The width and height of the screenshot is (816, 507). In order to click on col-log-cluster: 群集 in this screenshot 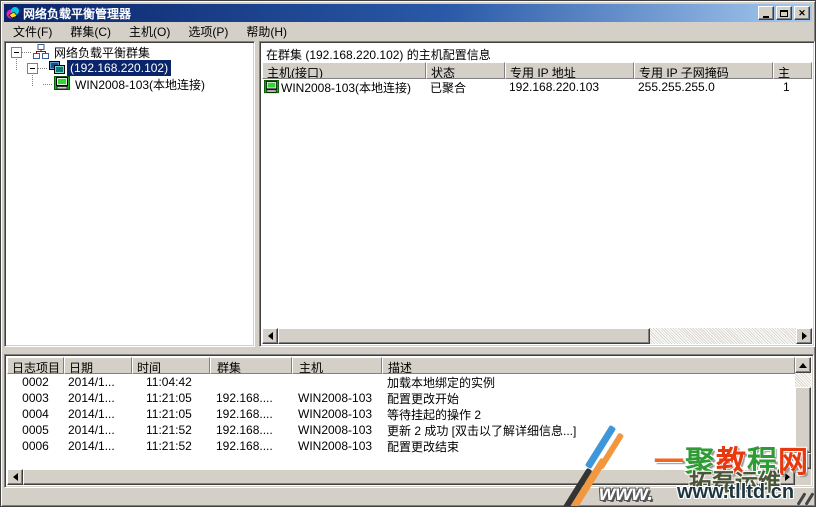, I will do `click(251, 365)`.